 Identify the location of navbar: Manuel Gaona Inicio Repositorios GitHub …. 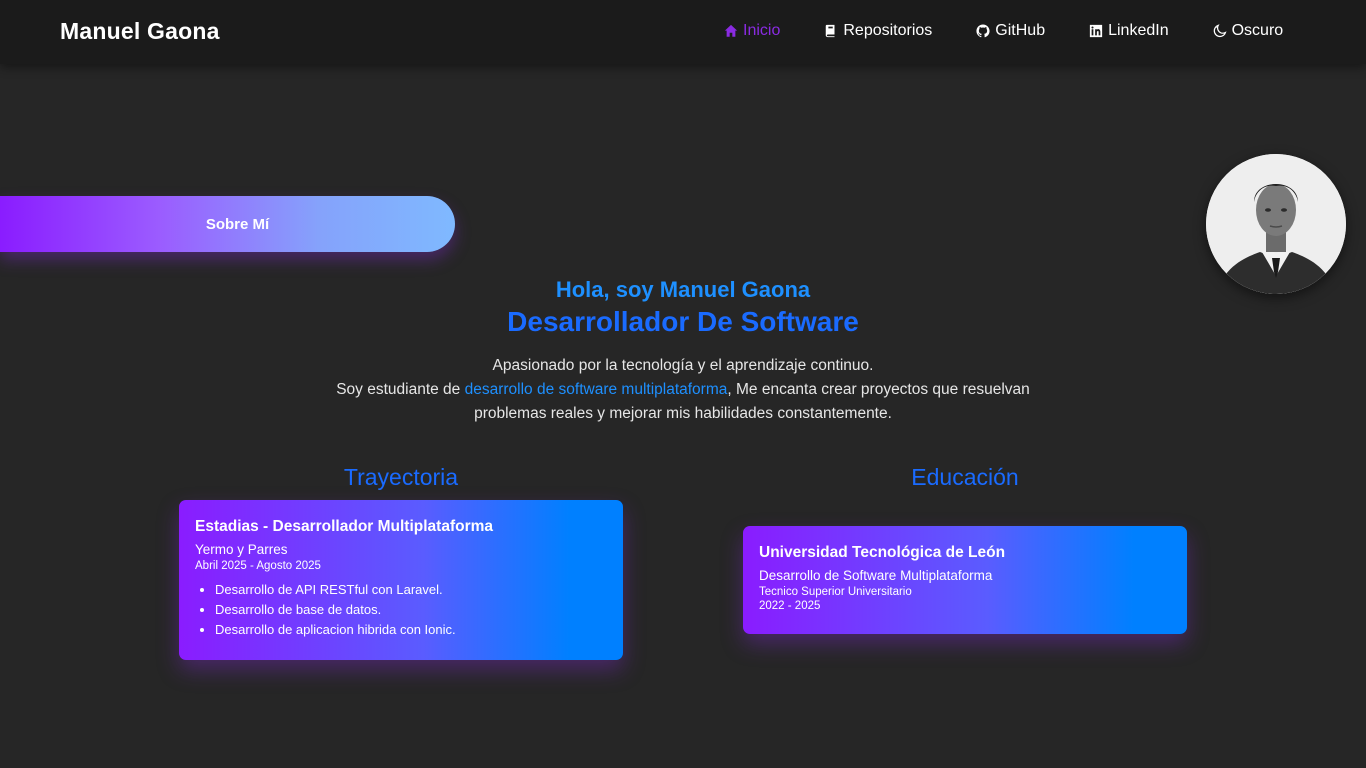
(683, 32).